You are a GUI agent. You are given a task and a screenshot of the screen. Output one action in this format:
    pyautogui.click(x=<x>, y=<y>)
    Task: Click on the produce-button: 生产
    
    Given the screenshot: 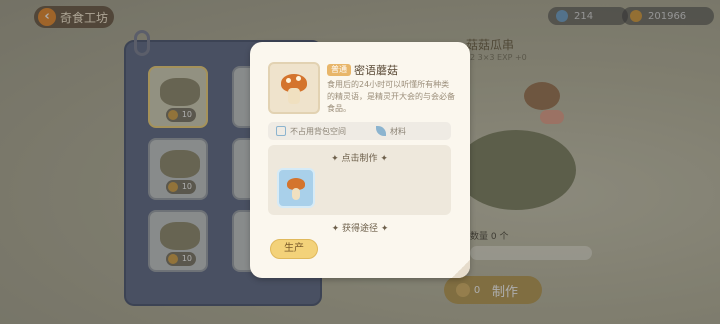 What is the action you would take?
    pyautogui.click(x=294, y=249)
    